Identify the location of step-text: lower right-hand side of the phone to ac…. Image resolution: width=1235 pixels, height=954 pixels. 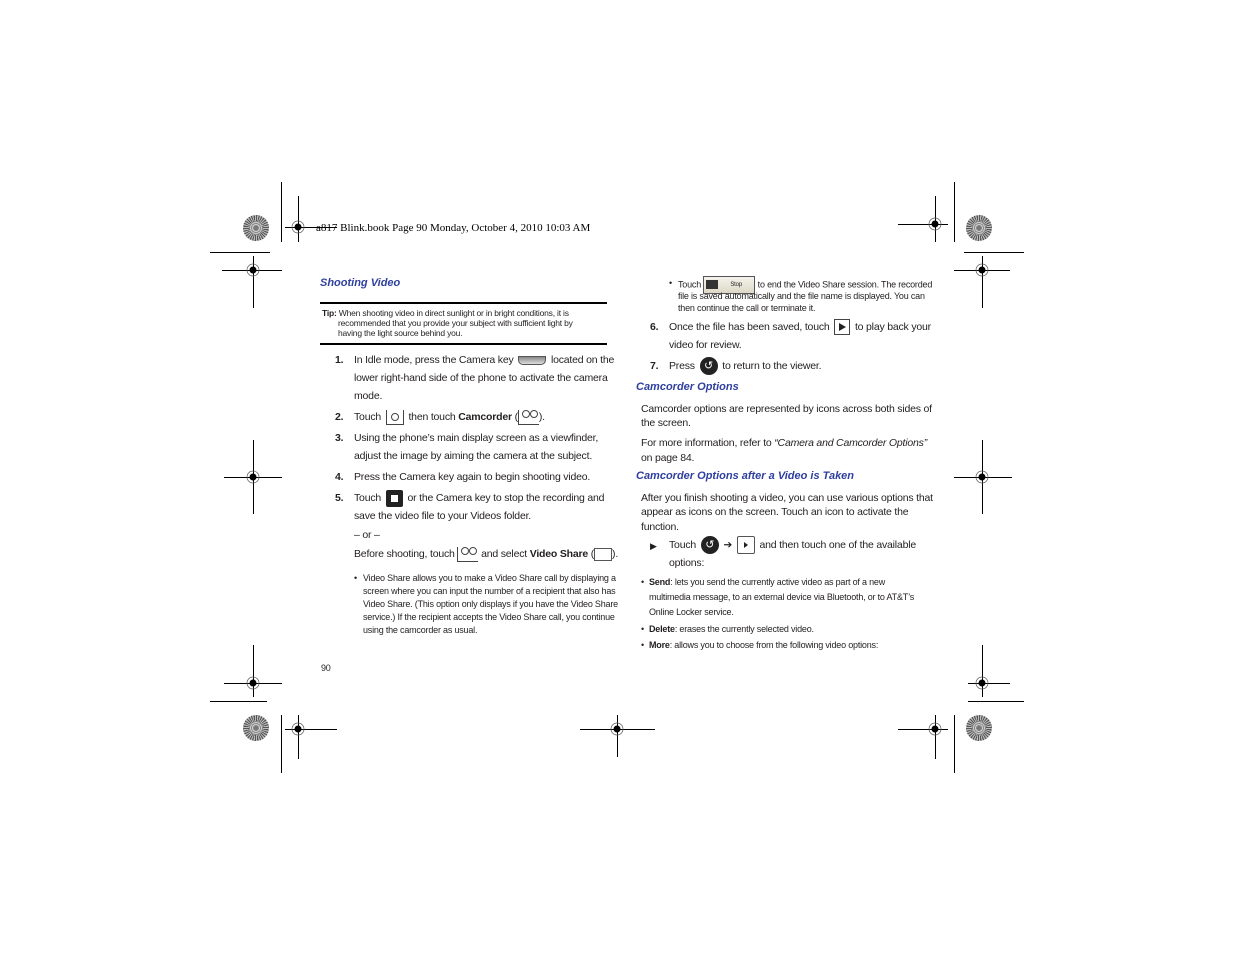
(481, 378).